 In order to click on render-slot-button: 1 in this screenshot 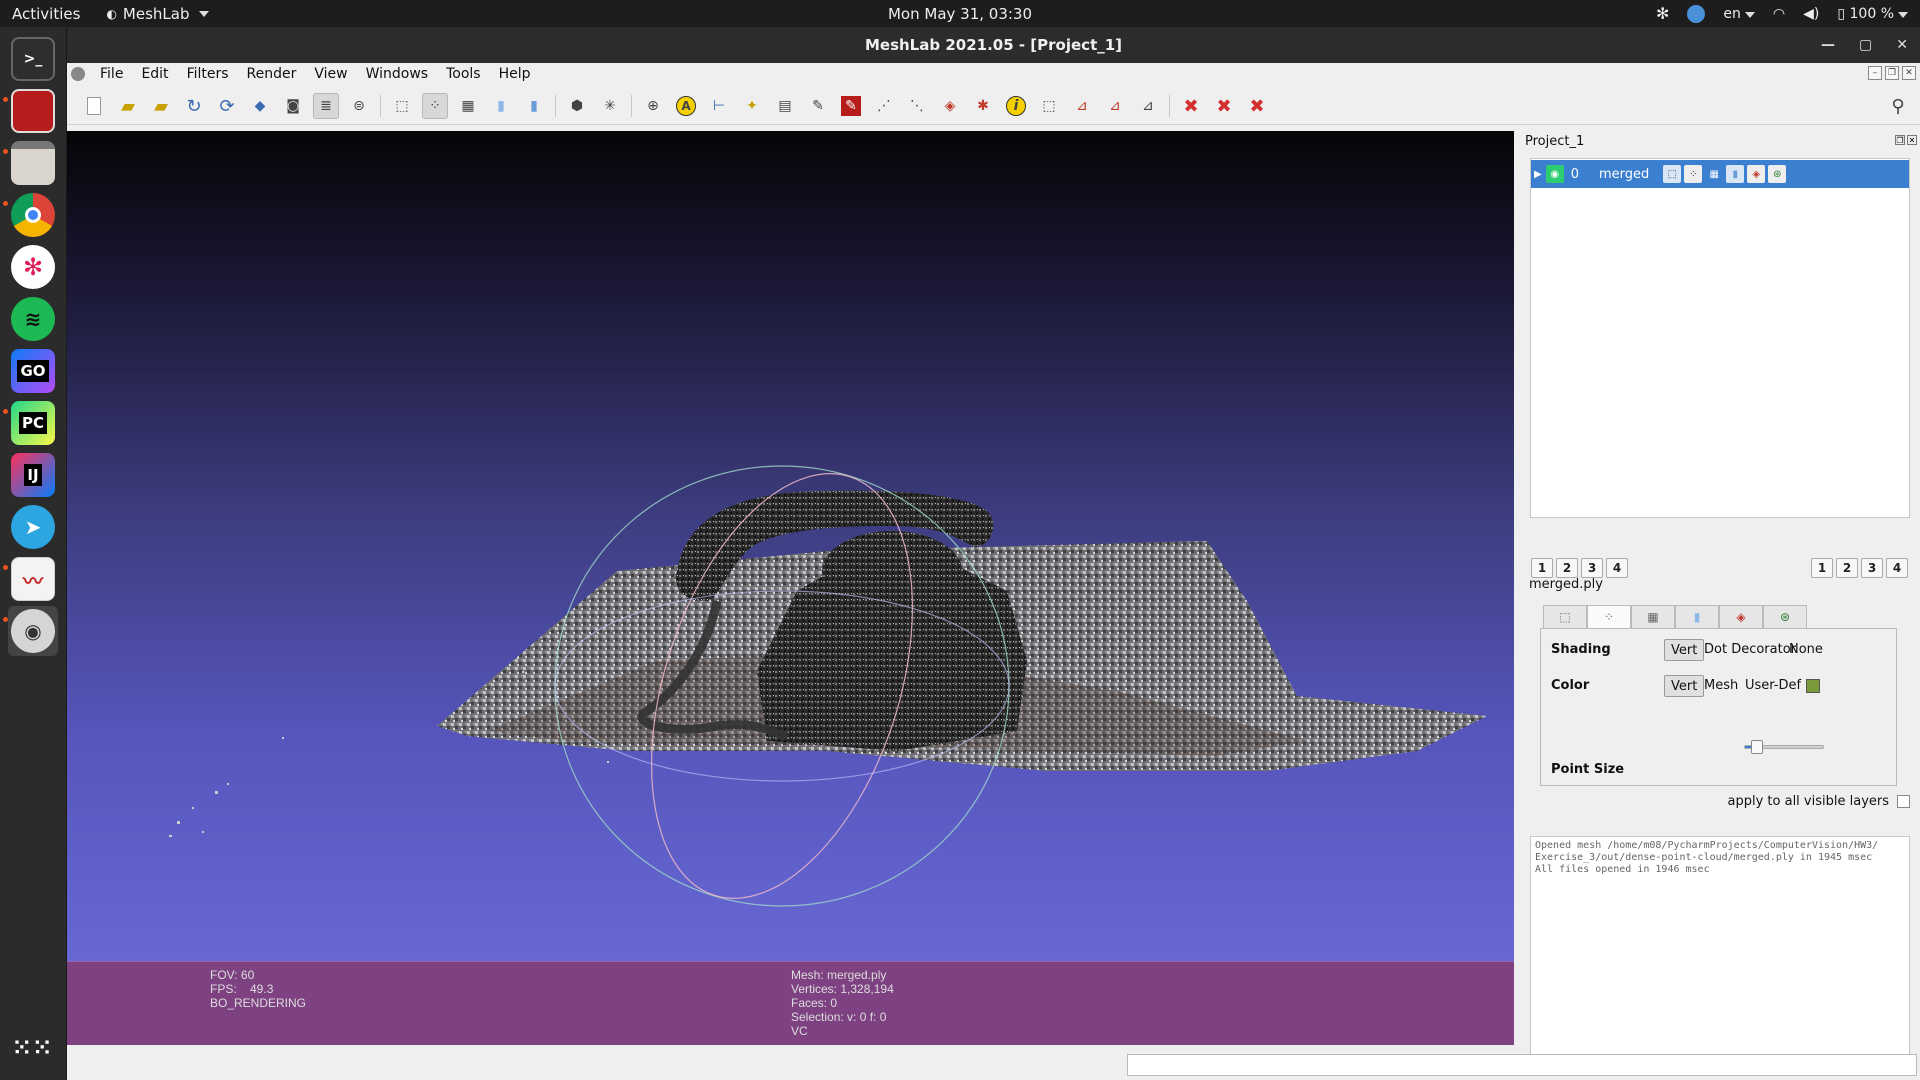, I will do `click(1822, 568)`.